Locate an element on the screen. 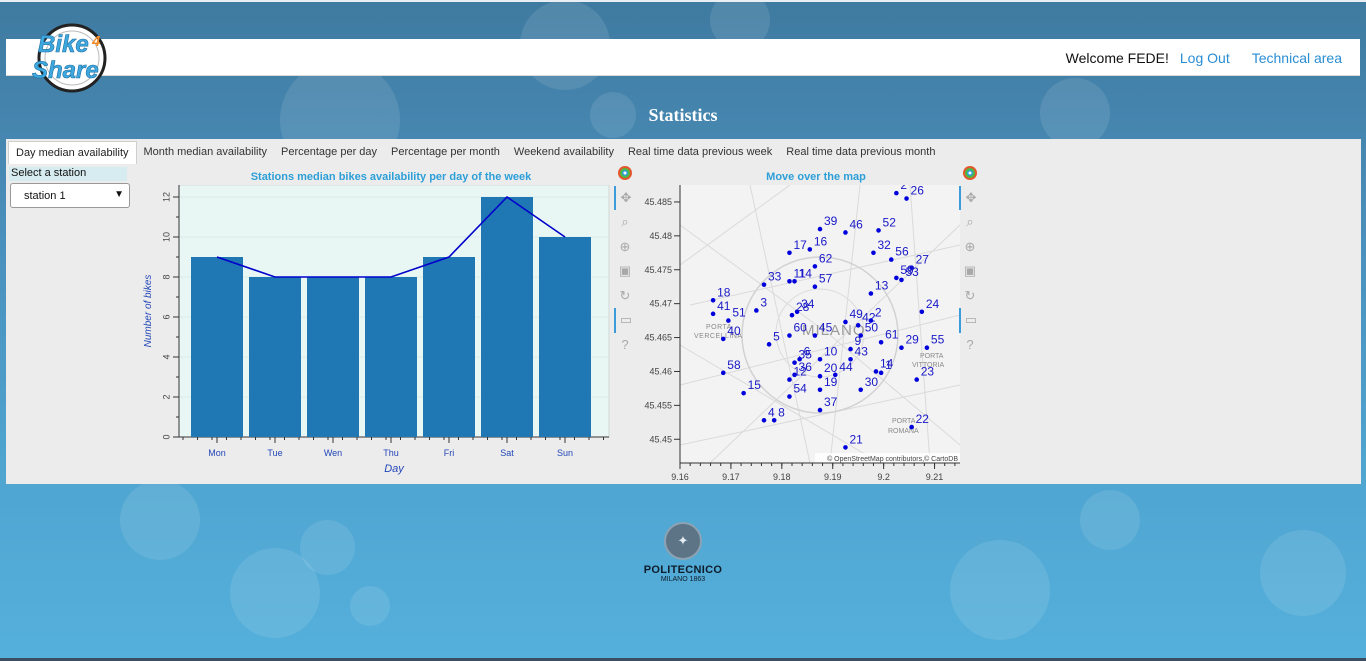 The width and height of the screenshot is (1366, 661). tab-percentage-day: Percentage per day is located at coordinates (329, 152).